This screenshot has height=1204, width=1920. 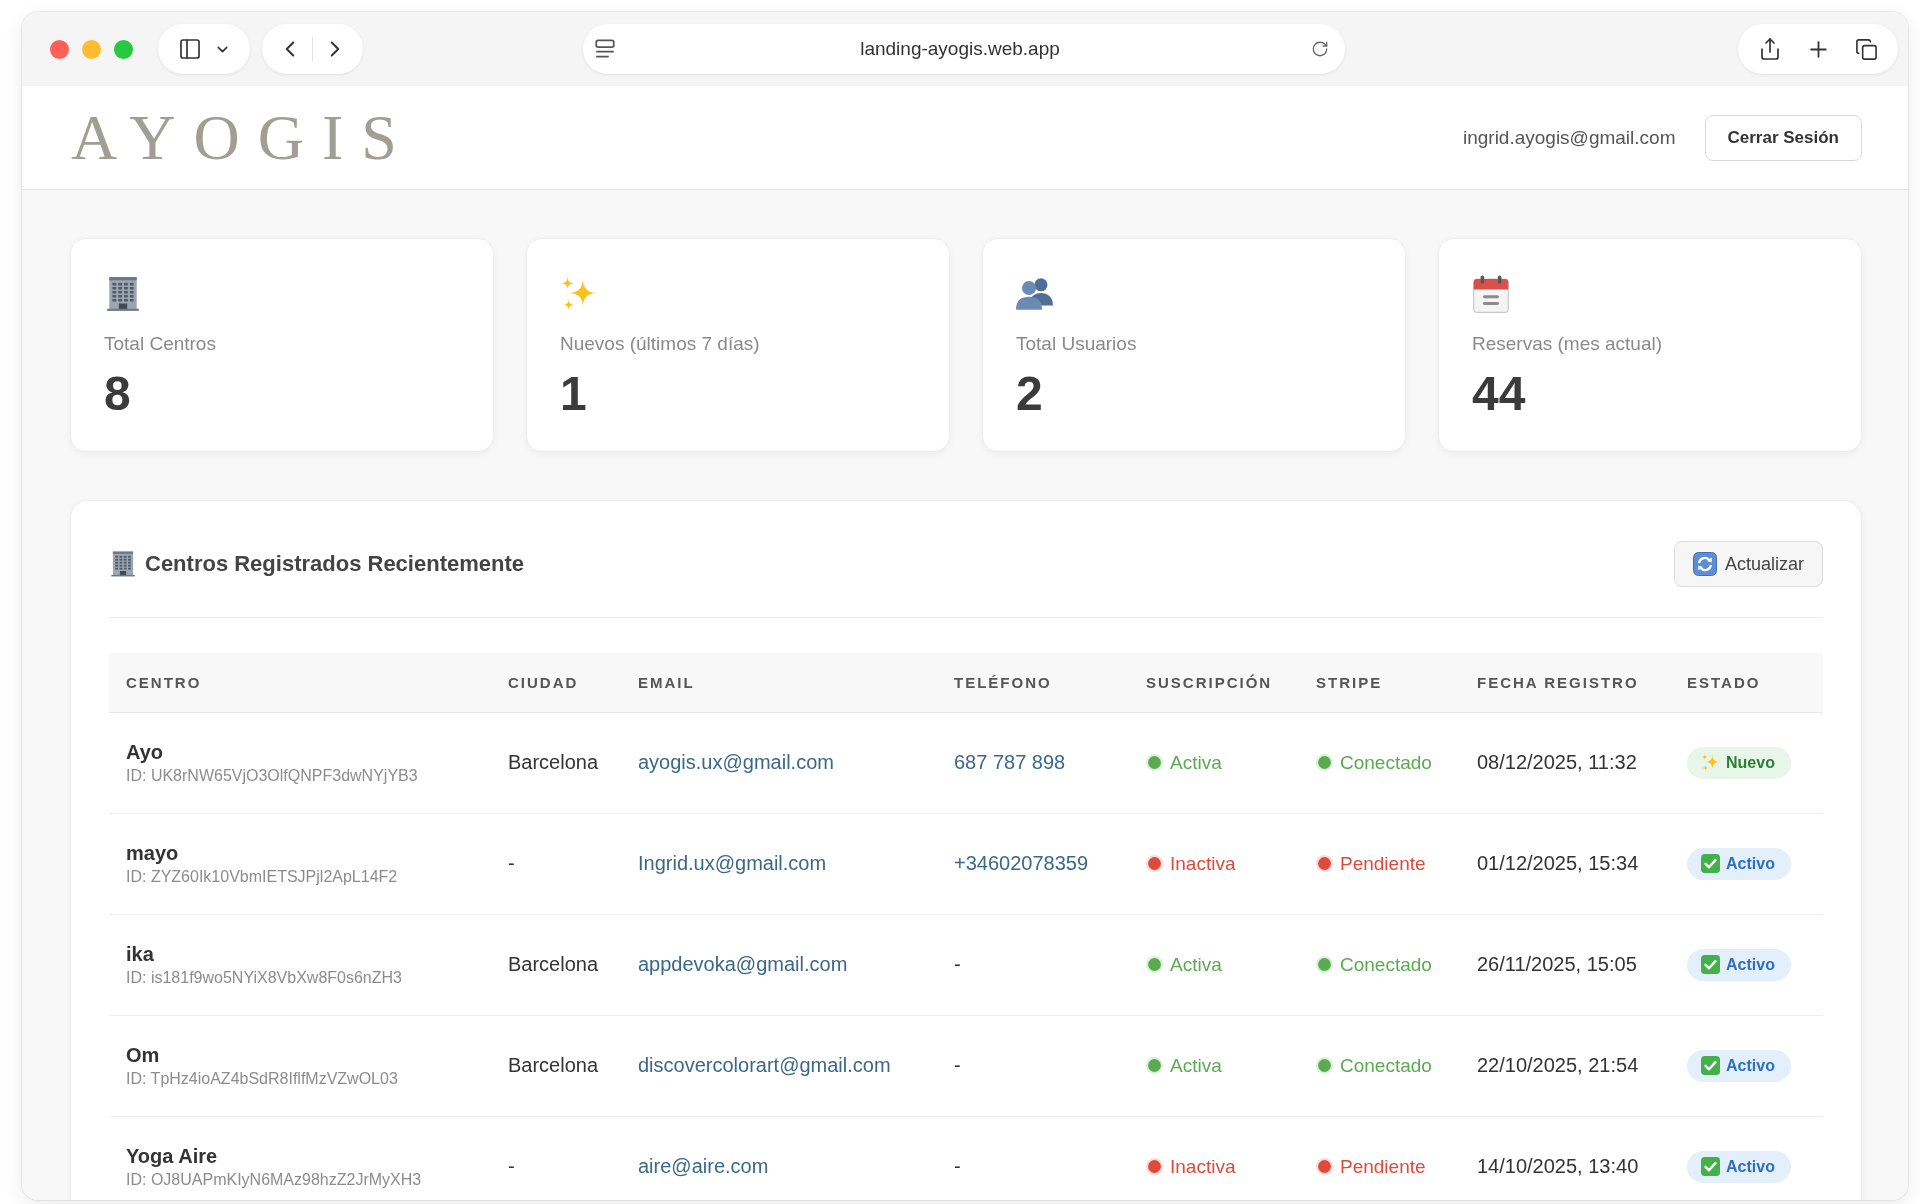 What do you see at coordinates (964, 49) in the screenshot?
I see `address-bar: landing-ayogis.web.app` at bounding box center [964, 49].